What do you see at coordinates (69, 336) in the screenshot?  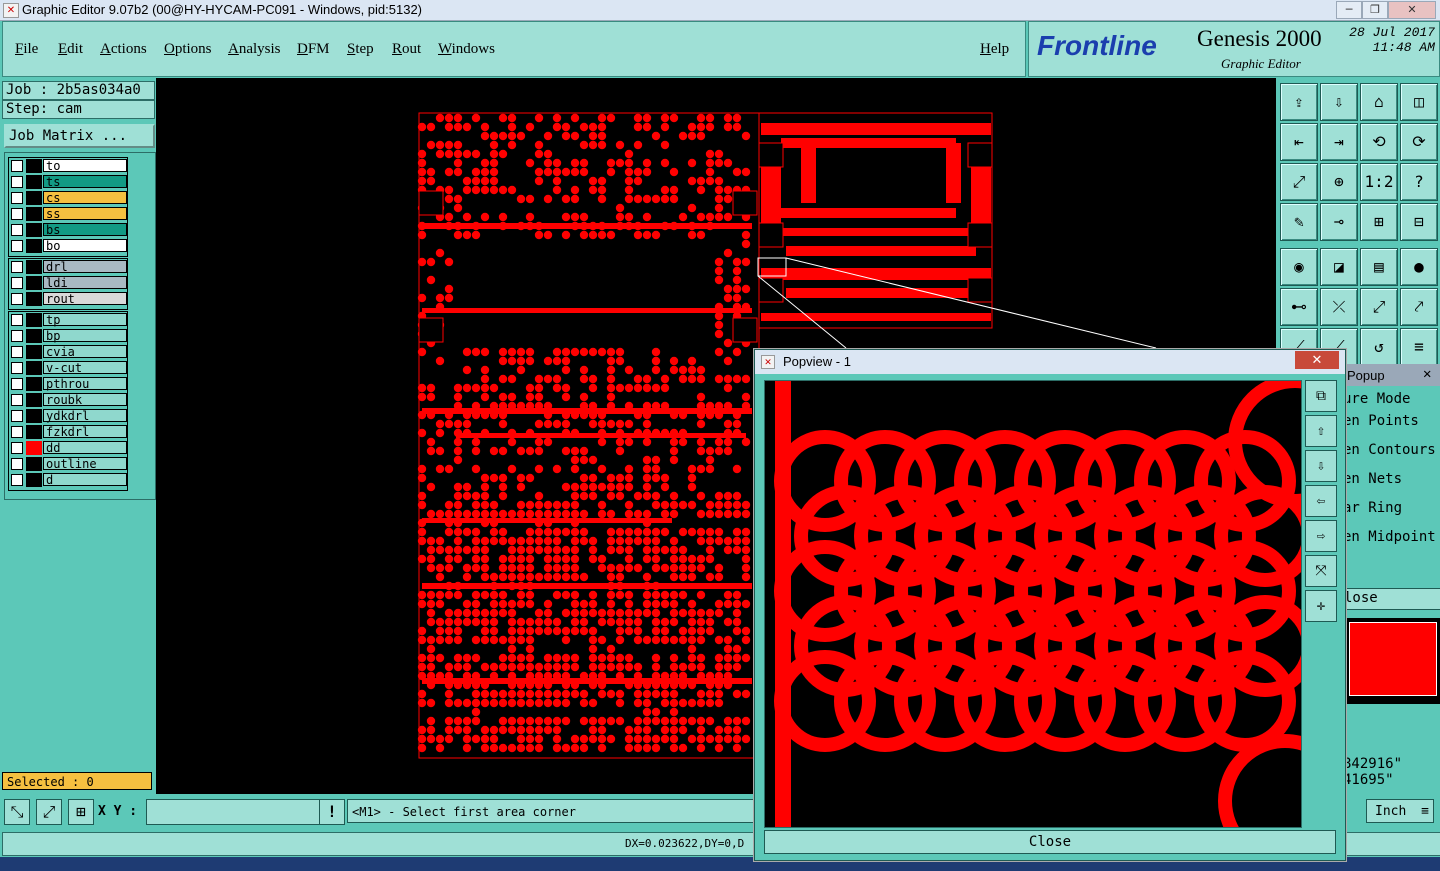 I see `layer-row-bp: bp` at bounding box center [69, 336].